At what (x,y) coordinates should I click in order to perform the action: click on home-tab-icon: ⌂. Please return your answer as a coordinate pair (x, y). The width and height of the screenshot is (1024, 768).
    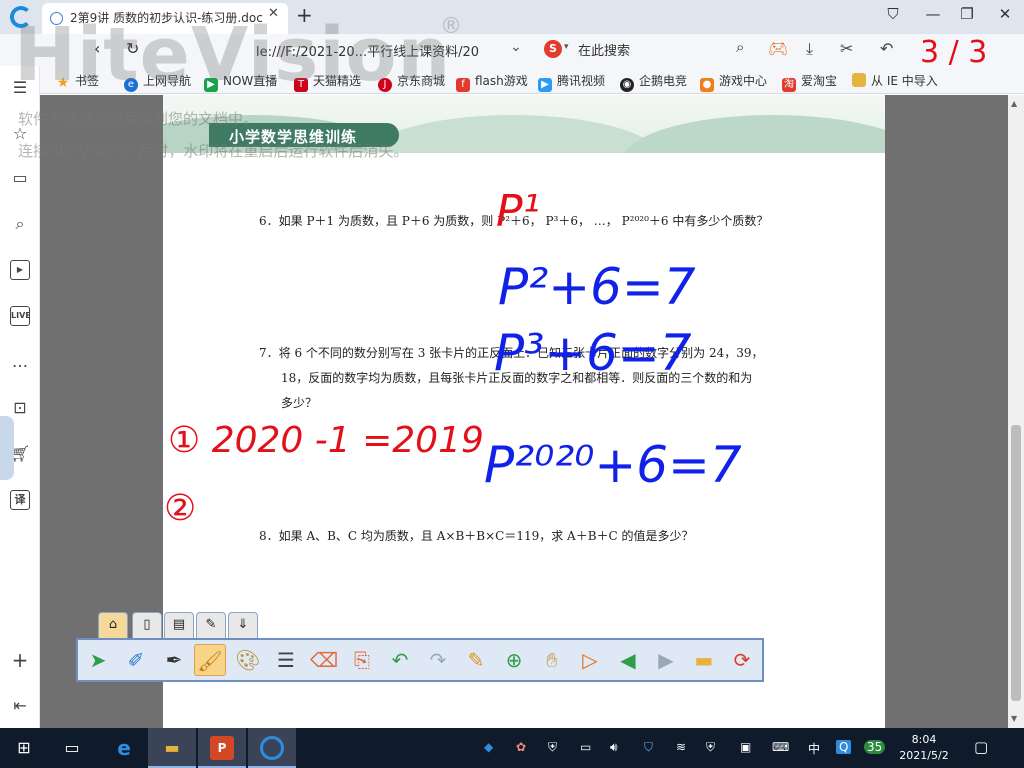
    Looking at the image, I should click on (113, 625).